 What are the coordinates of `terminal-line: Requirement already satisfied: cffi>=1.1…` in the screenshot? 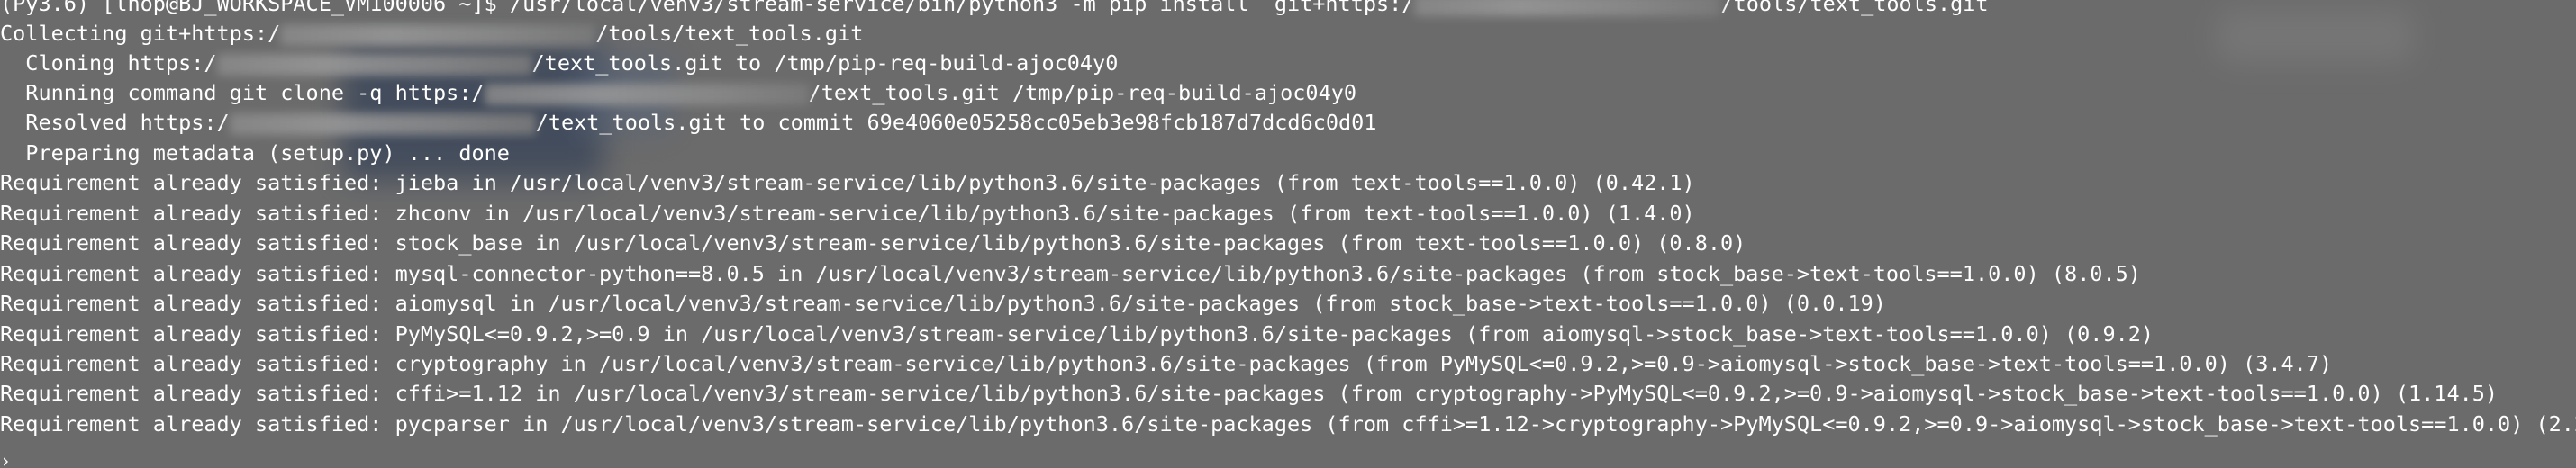 It's located at (1249, 394).